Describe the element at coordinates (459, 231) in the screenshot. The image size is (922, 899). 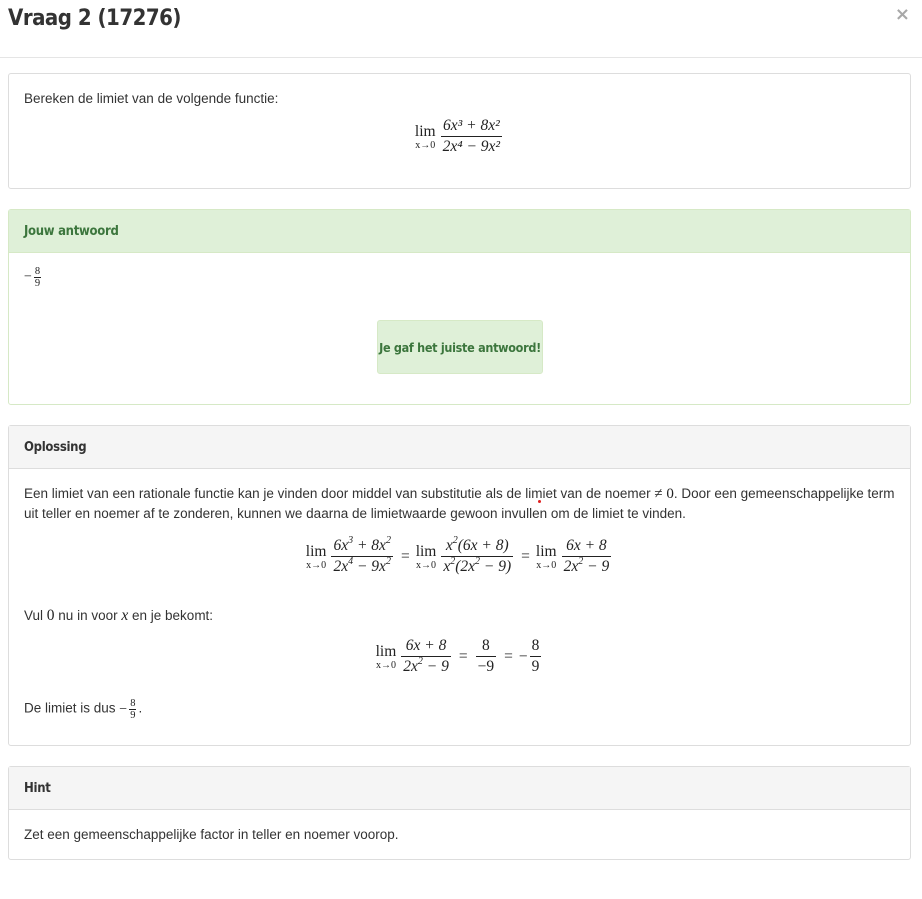
I see `answer-panel-heading: Jouw antwoord` at that location.